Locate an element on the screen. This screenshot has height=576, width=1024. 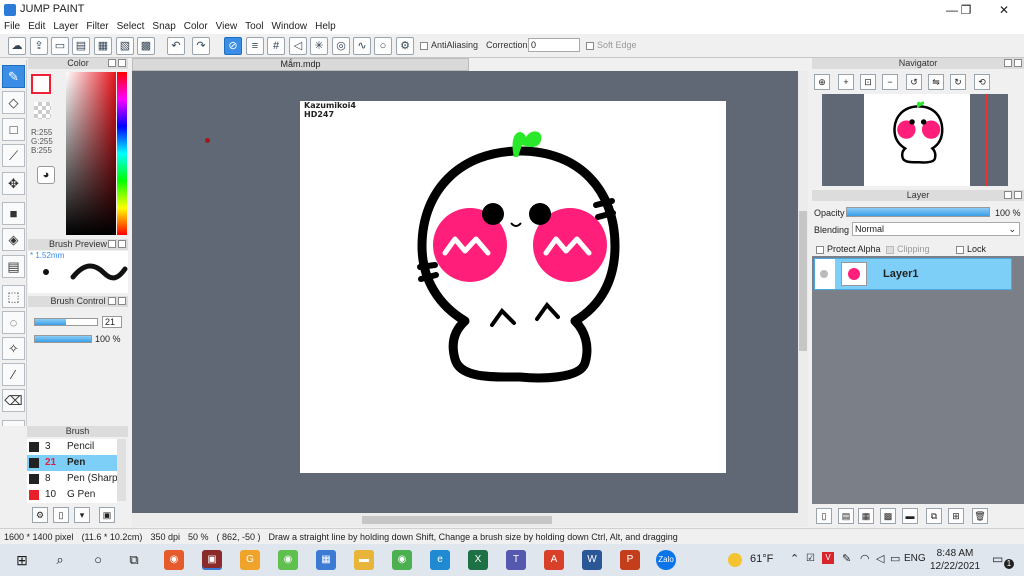
store-icon: ▦ is located at coordinates (326, 560).